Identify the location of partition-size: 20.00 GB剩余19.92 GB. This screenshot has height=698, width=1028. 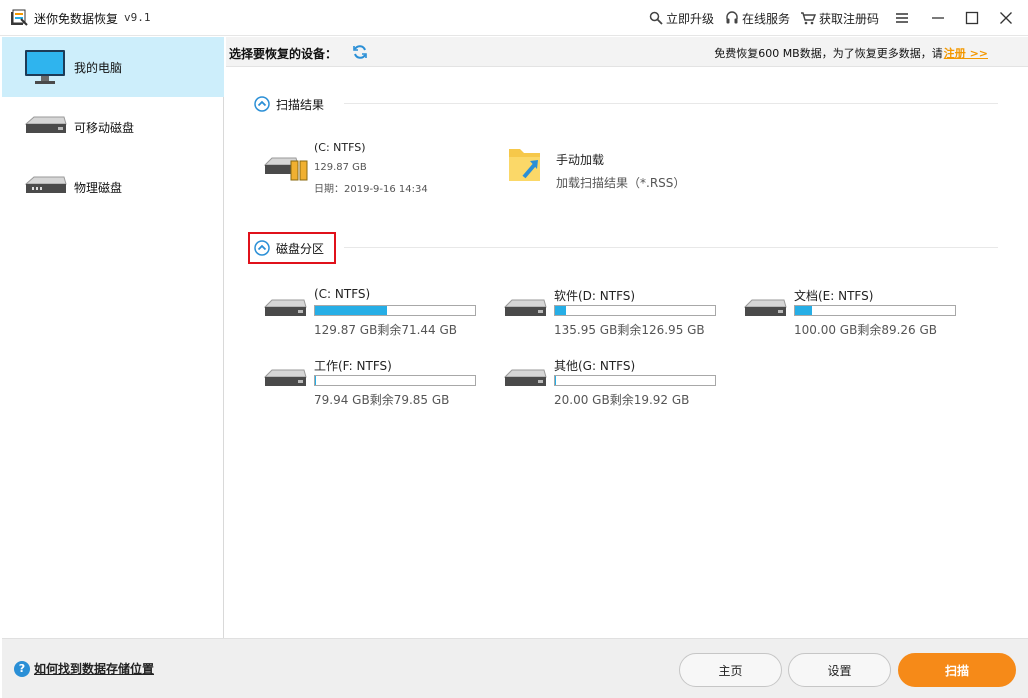
(622, 400).